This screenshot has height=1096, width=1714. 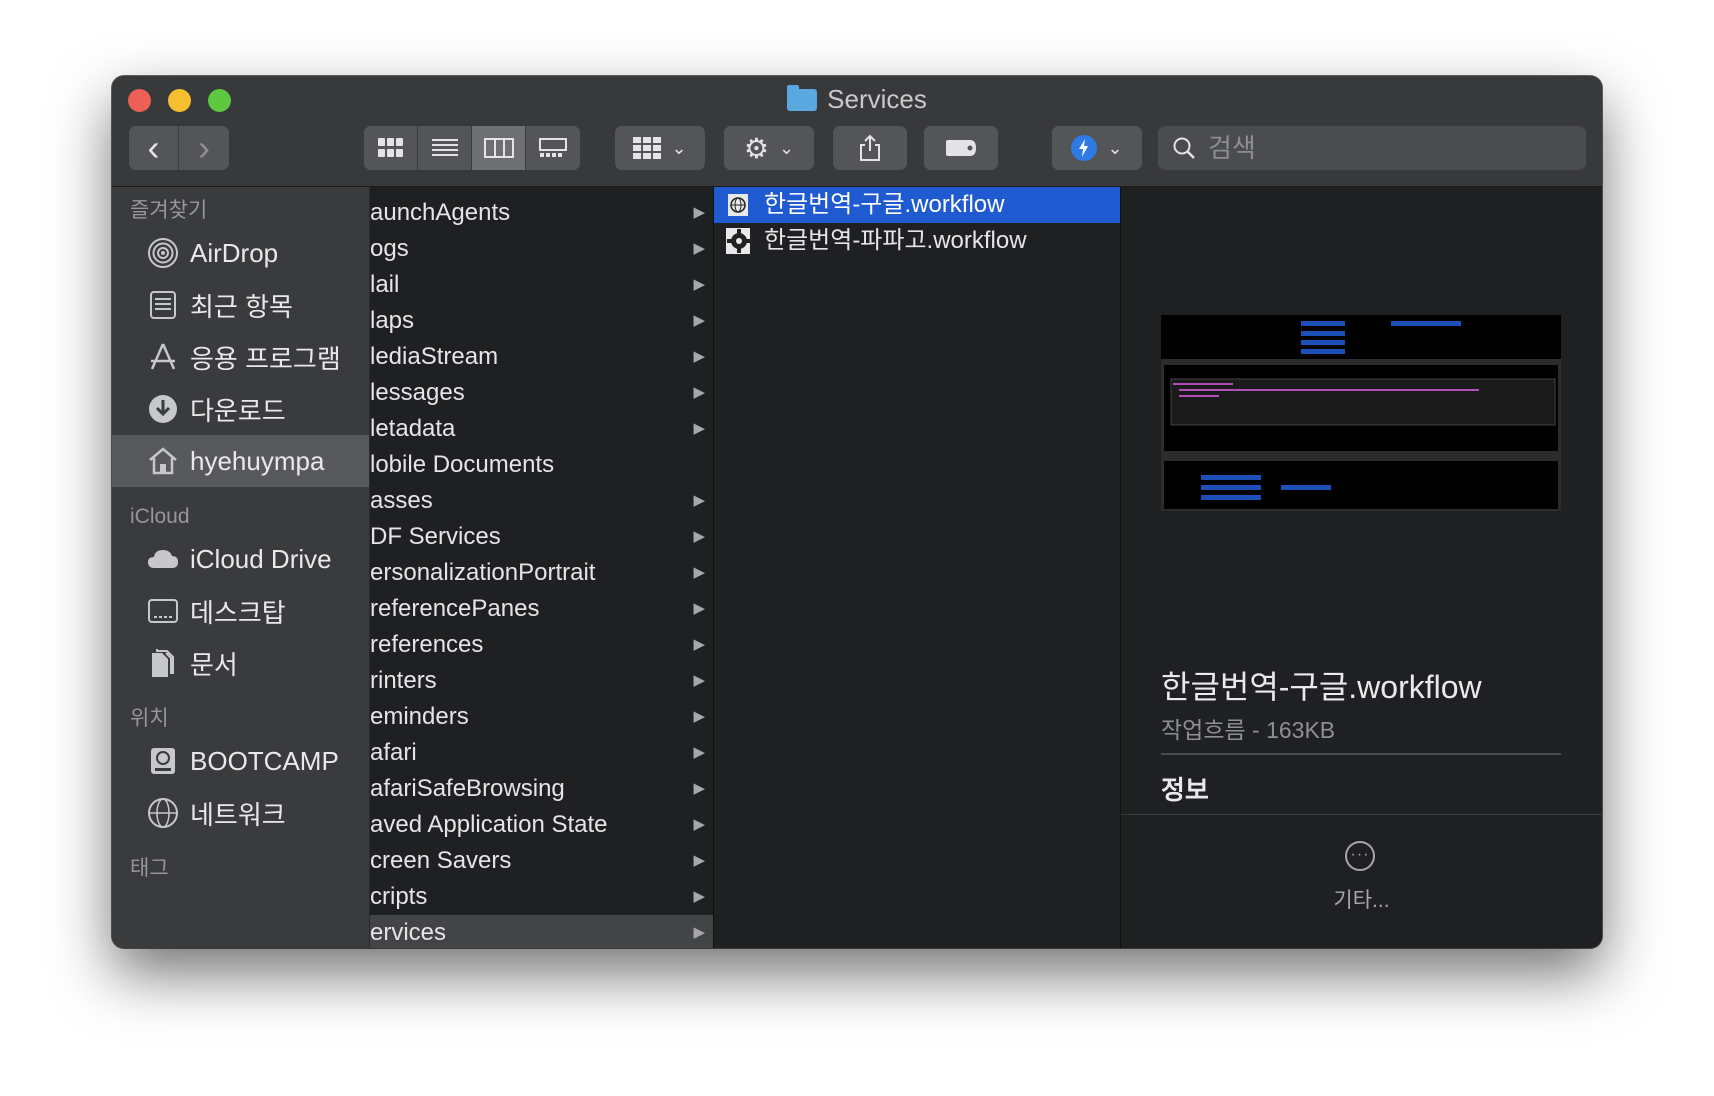 What do you see at coordinates (399, 896) in the screenshot?
I see `folder-name: cripts` at bounding box center [399, 896].